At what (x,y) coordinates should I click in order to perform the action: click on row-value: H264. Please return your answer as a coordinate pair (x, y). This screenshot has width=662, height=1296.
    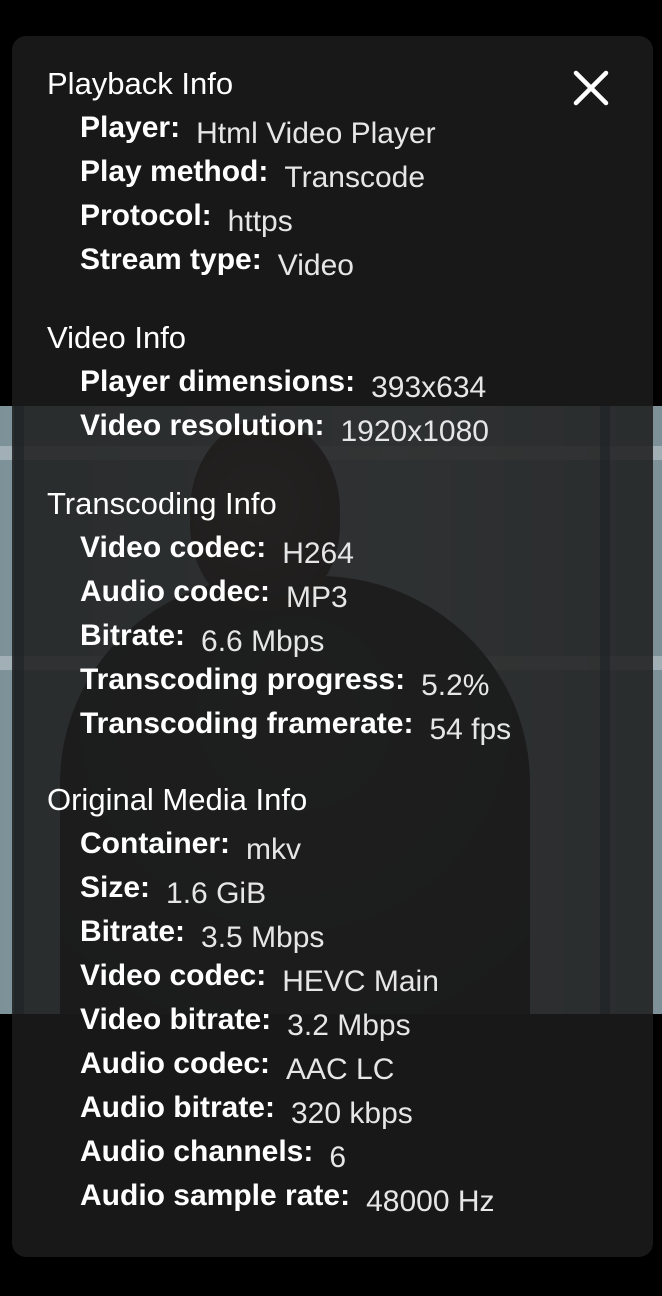
    Looking at the image, I should click on (318, 553).